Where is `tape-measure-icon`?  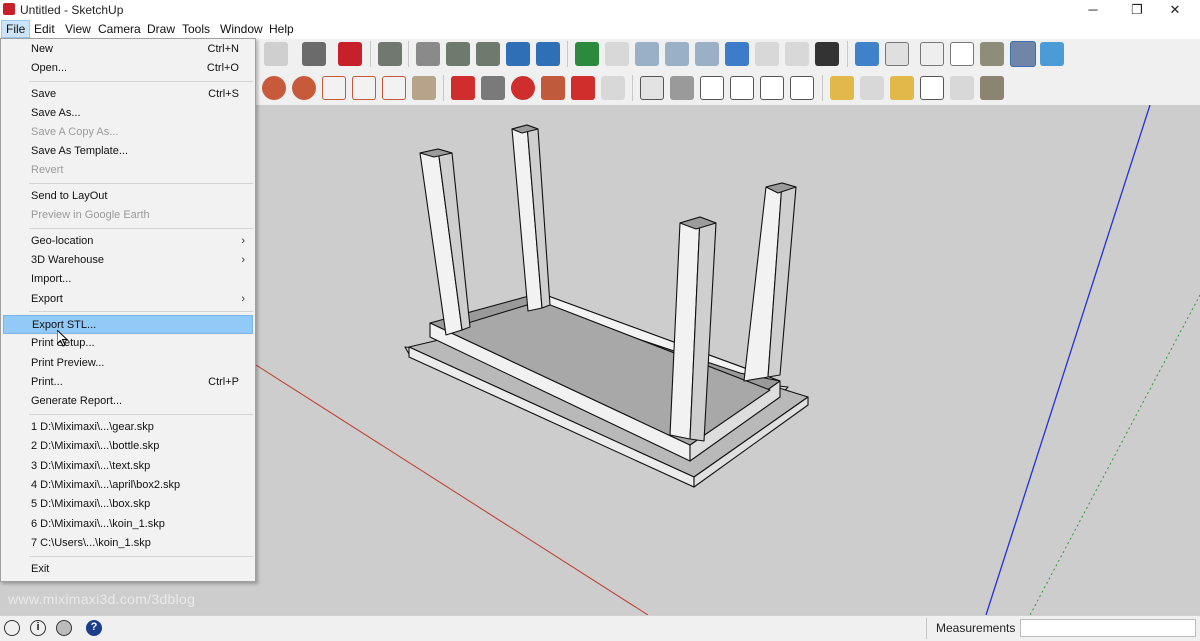
tape-measure-icon is located at coordinates (842, 88).